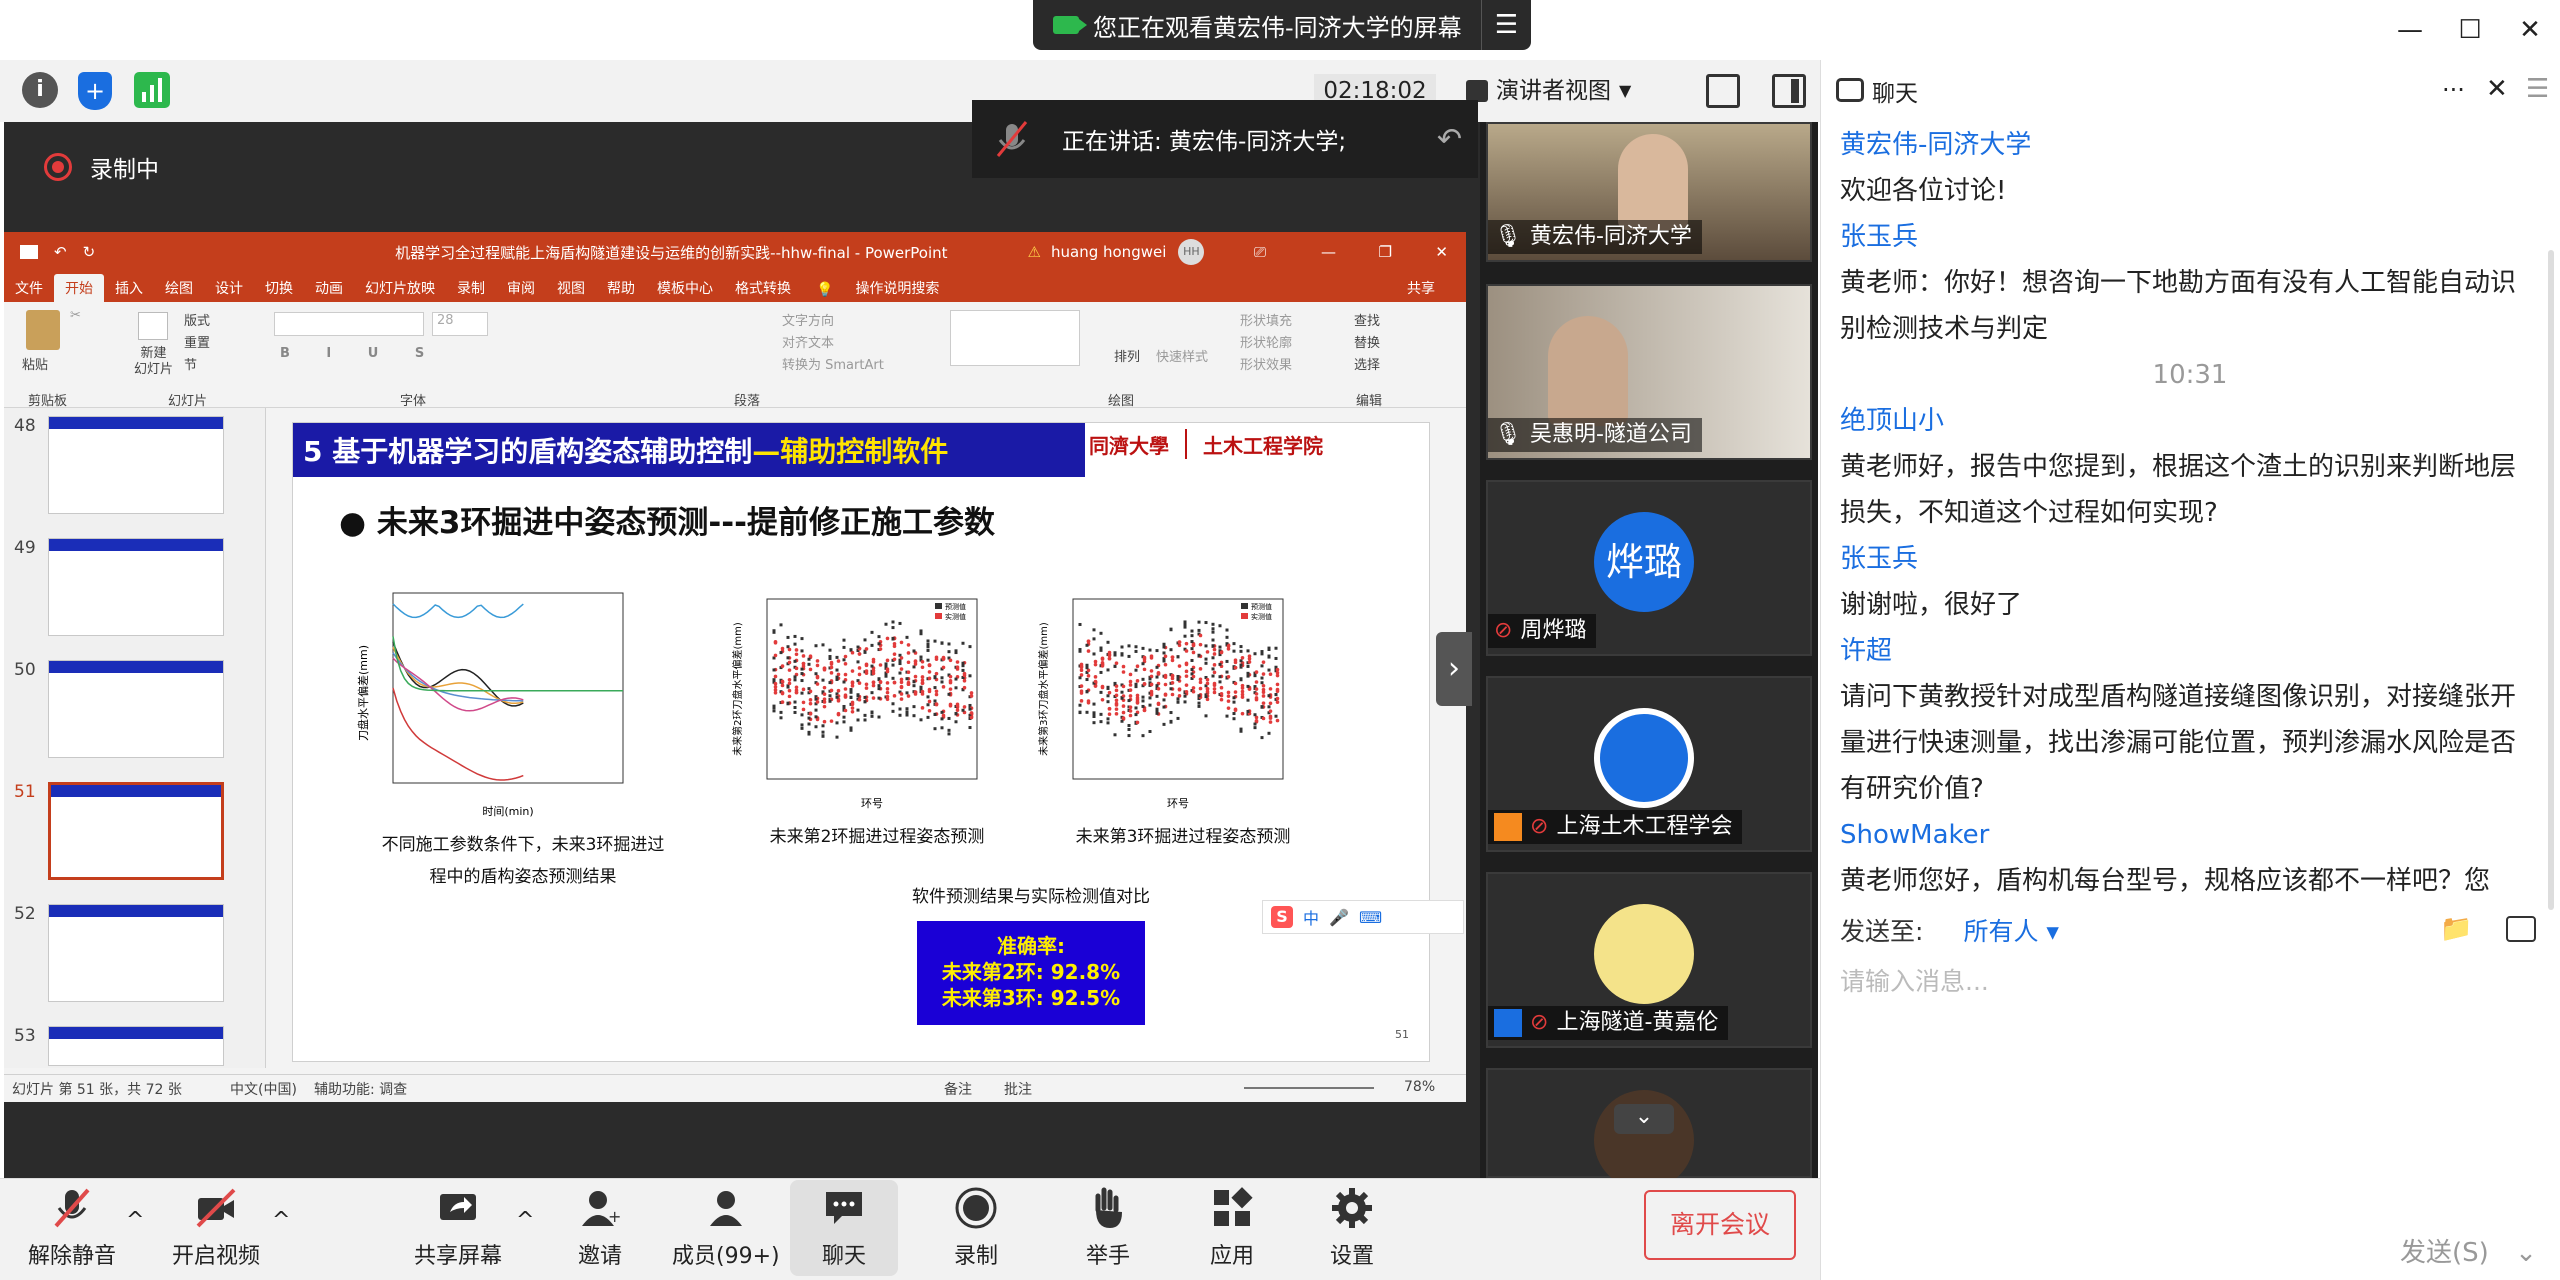 Image resolution: width=2560 pixels, height=1280 pixels. Describe the element at coordinates (2453, 90) in the screenshot. I see `more-icon: ···` at that location.